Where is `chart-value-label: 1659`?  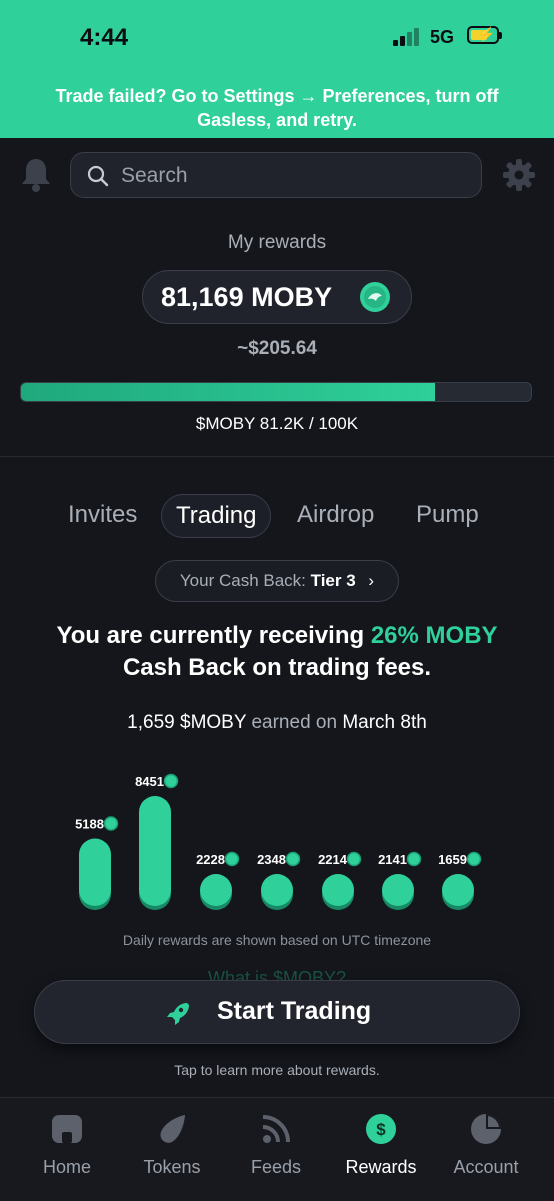 chart-value-label: 1659 is located at coordinates (452, 859).